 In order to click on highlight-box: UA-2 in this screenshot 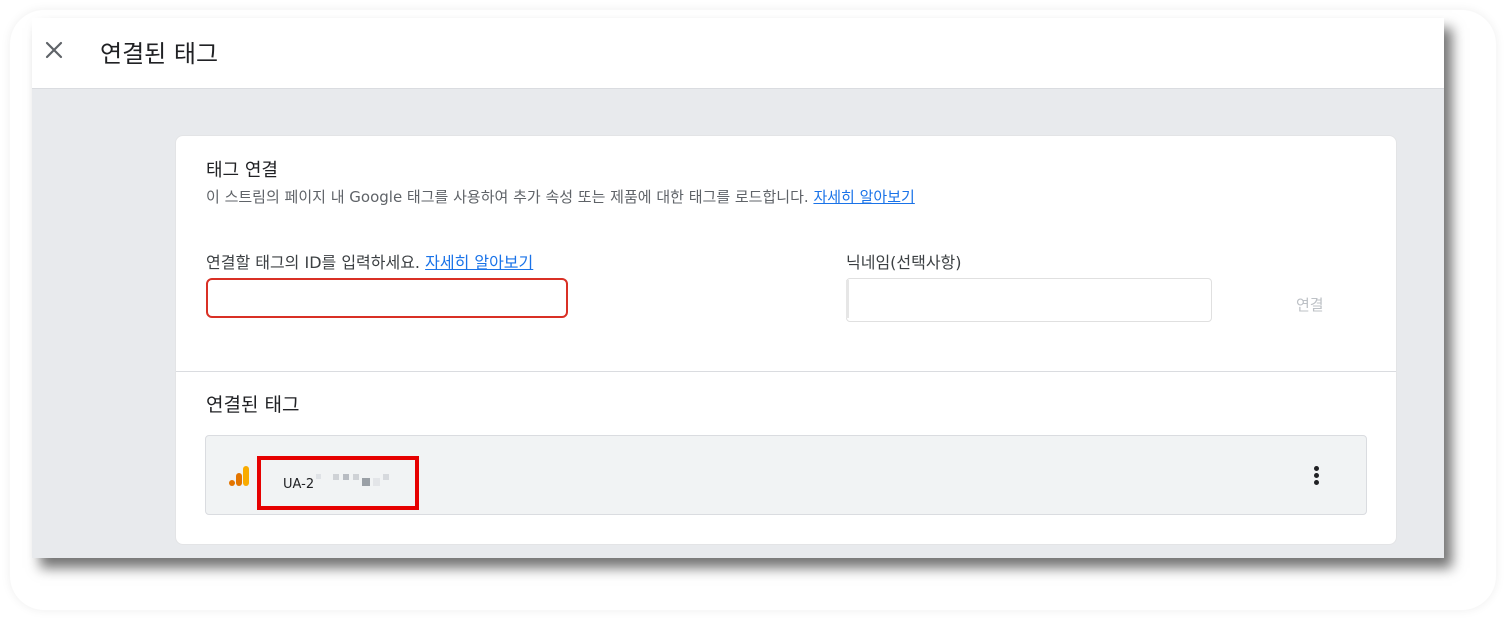, I will do `click(338, 483)`.